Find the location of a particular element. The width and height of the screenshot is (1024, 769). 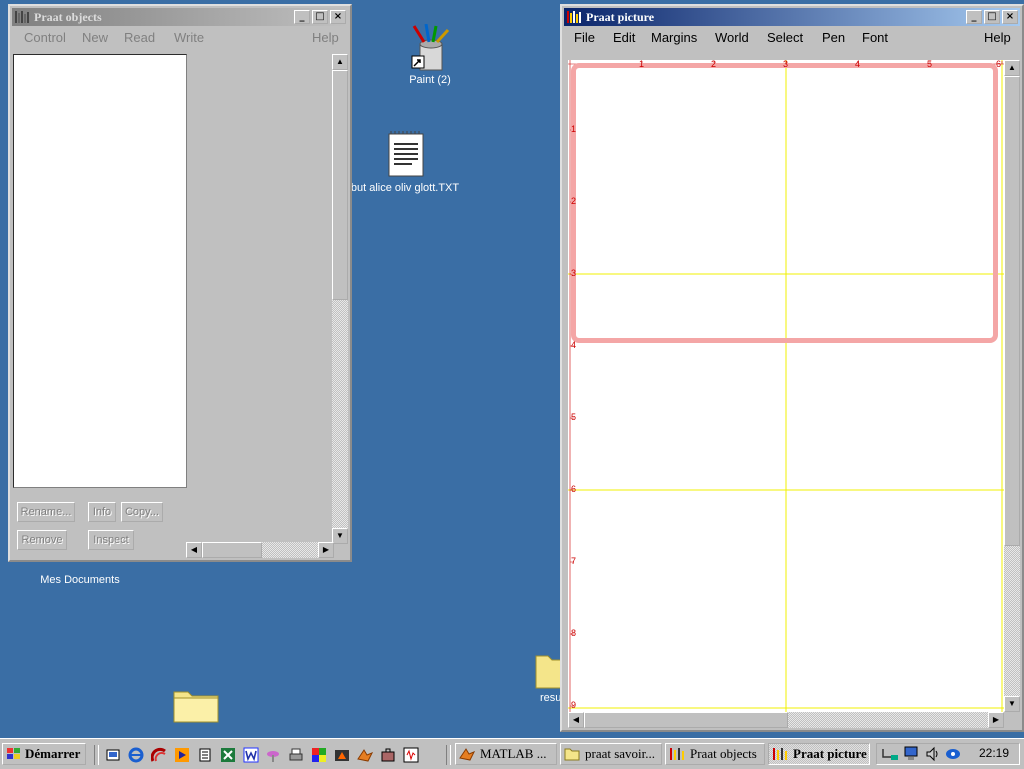

menu-write: Write is located at coordinates (189, 38).